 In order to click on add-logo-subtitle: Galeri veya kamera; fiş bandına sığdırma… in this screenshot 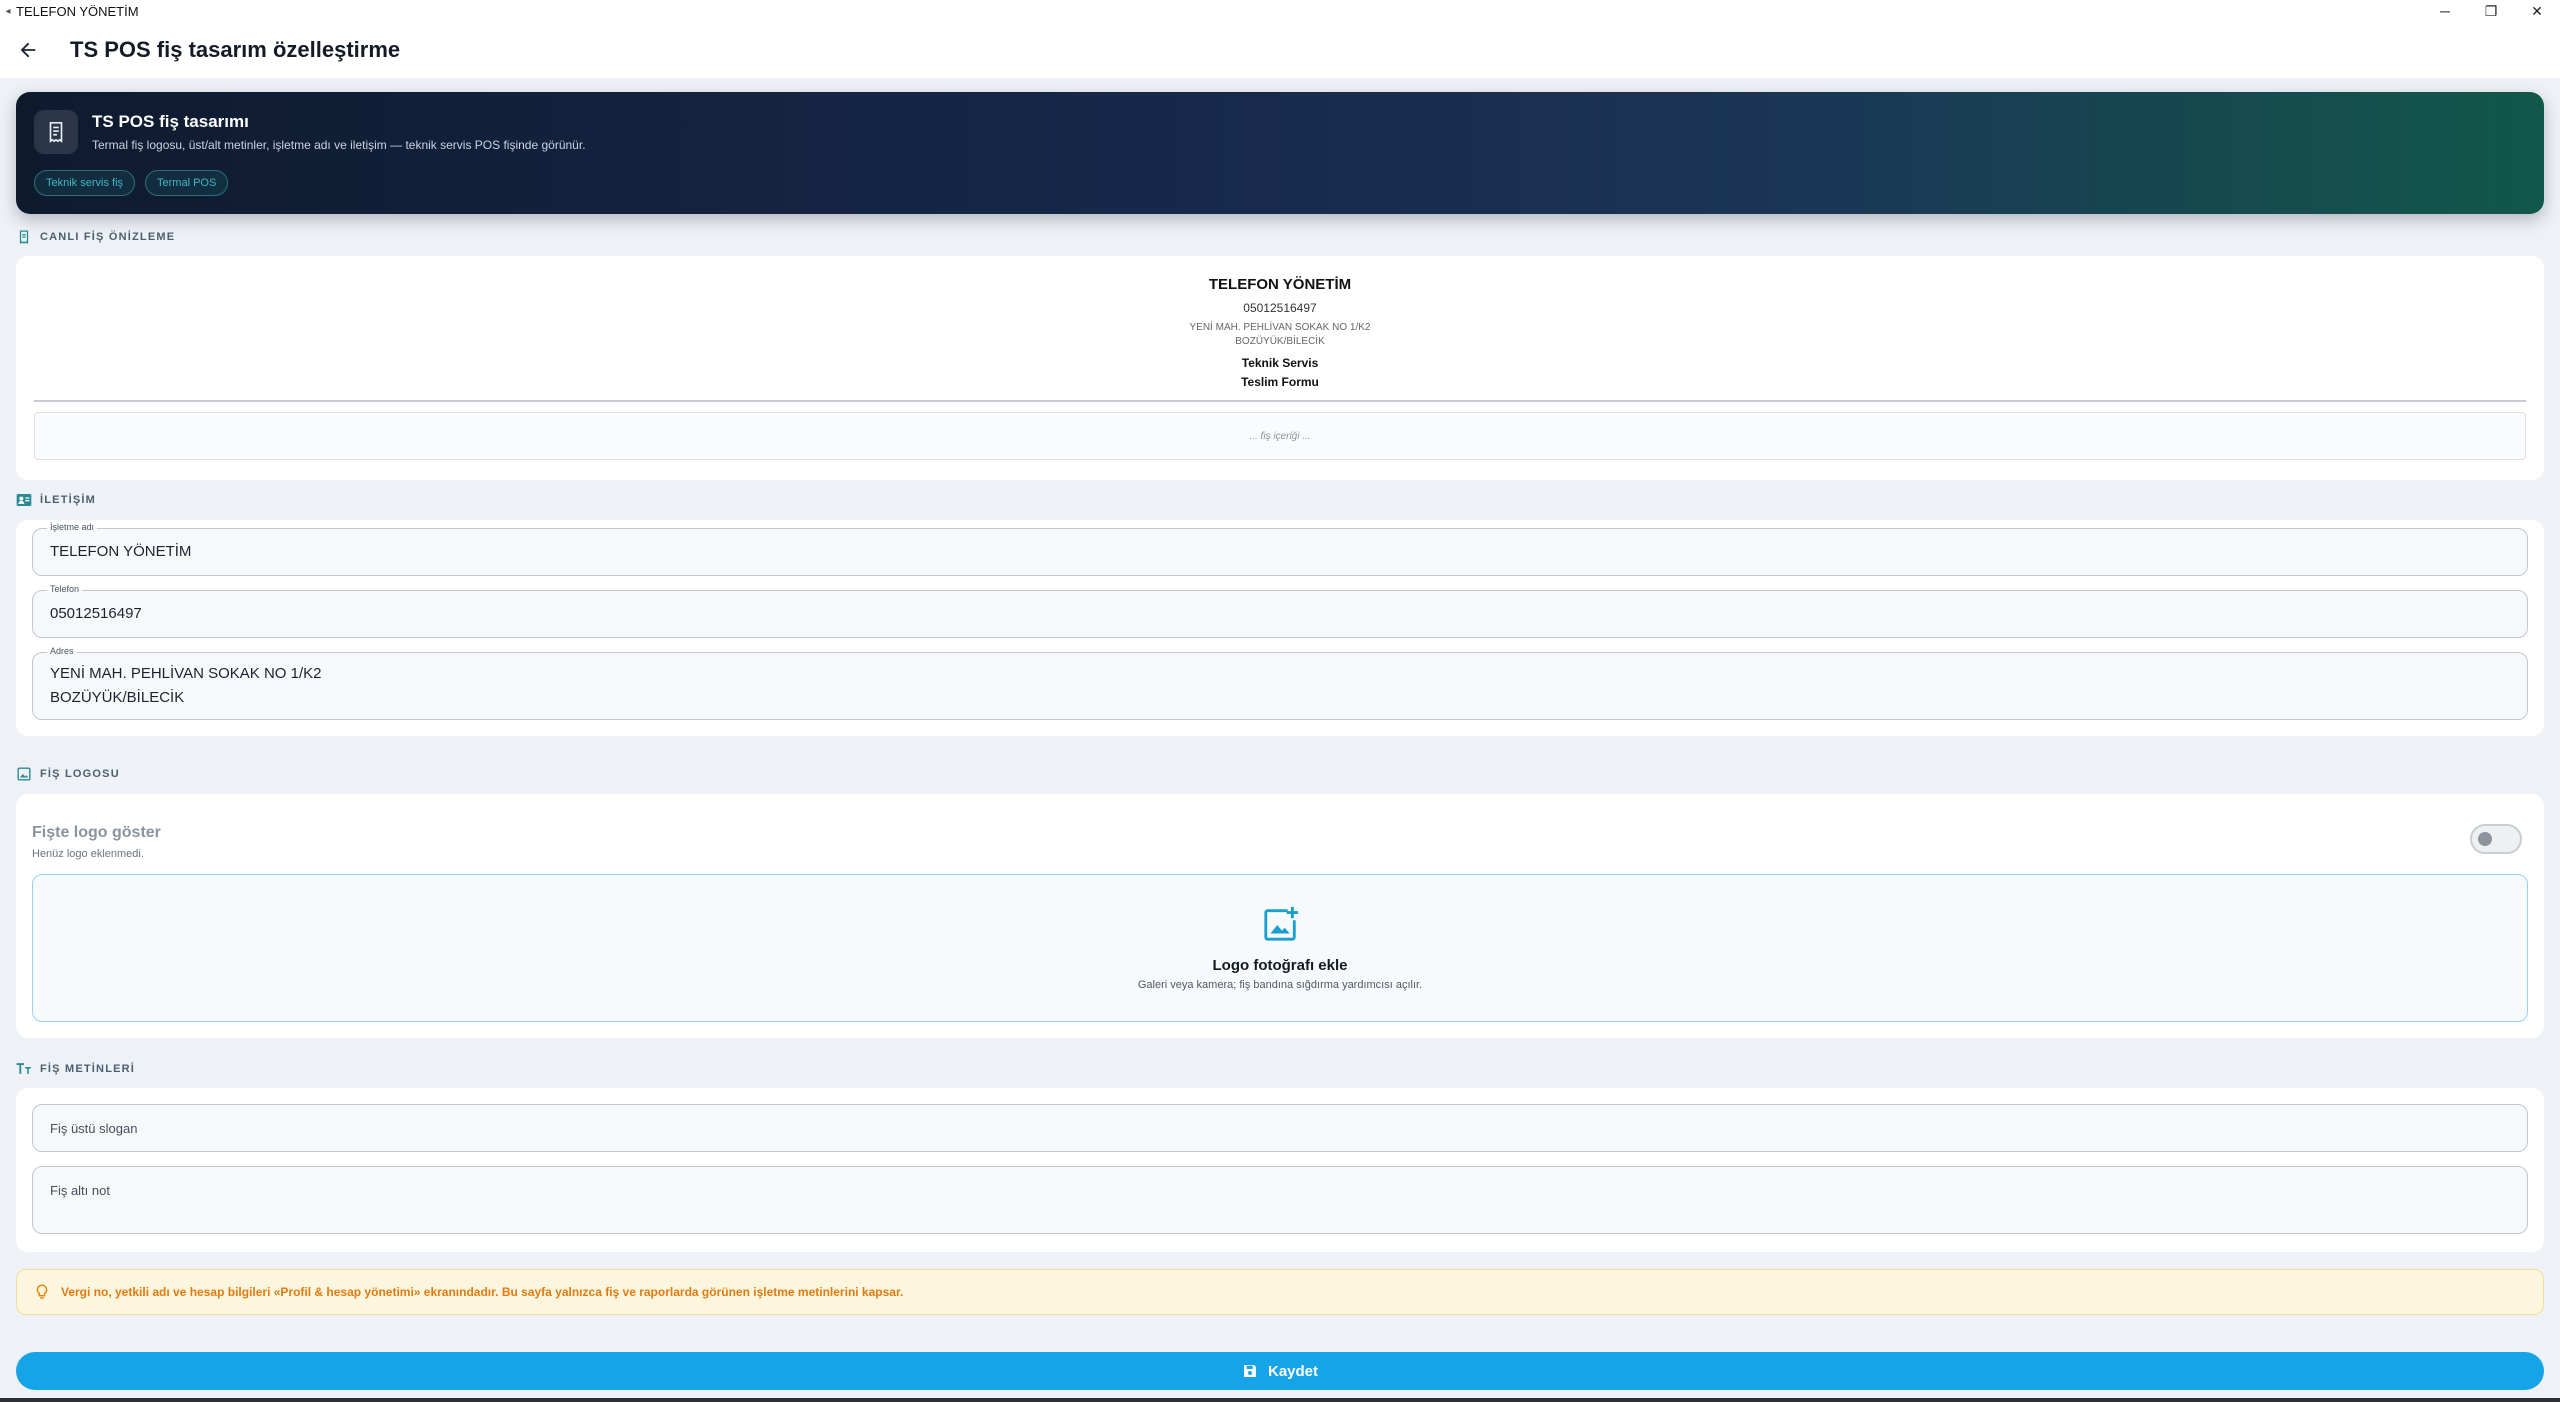, I will do `click(1280, 985)`.